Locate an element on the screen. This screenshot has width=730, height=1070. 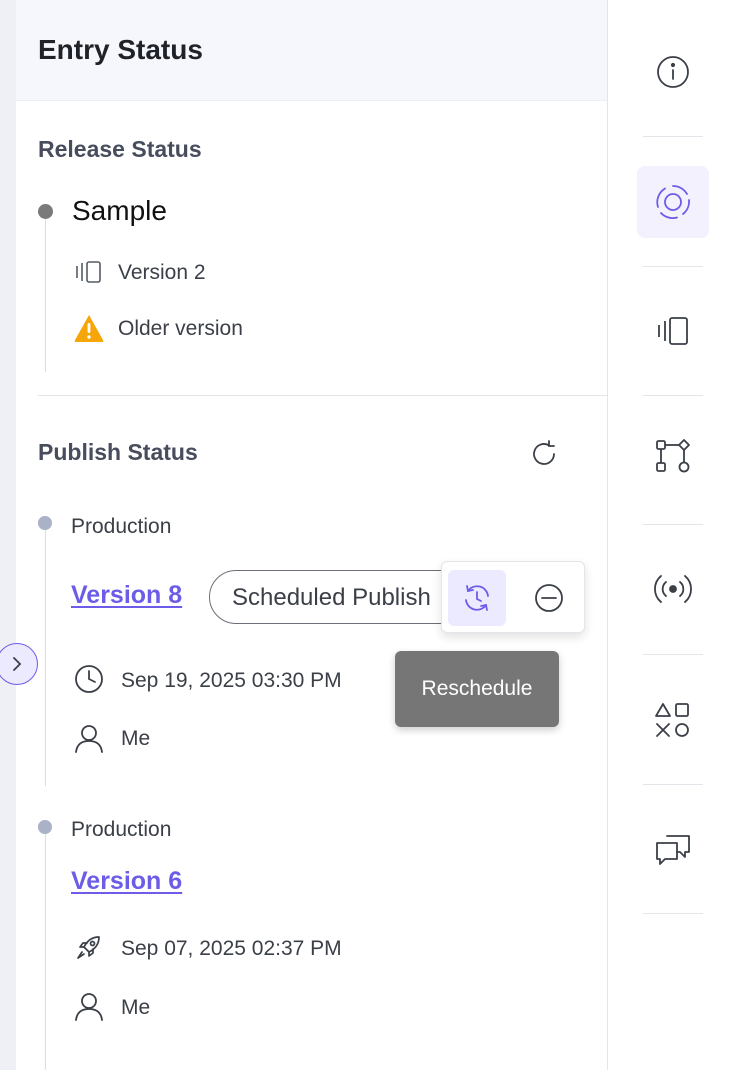
publish-environment-1: Production is located at coordinates (121, 526).